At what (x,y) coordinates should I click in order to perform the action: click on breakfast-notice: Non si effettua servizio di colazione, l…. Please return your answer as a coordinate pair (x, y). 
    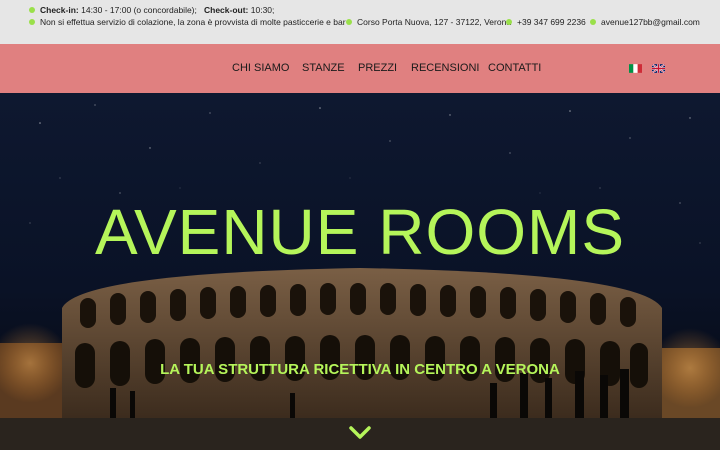
    Looking at the image, I should click on (187, 22).